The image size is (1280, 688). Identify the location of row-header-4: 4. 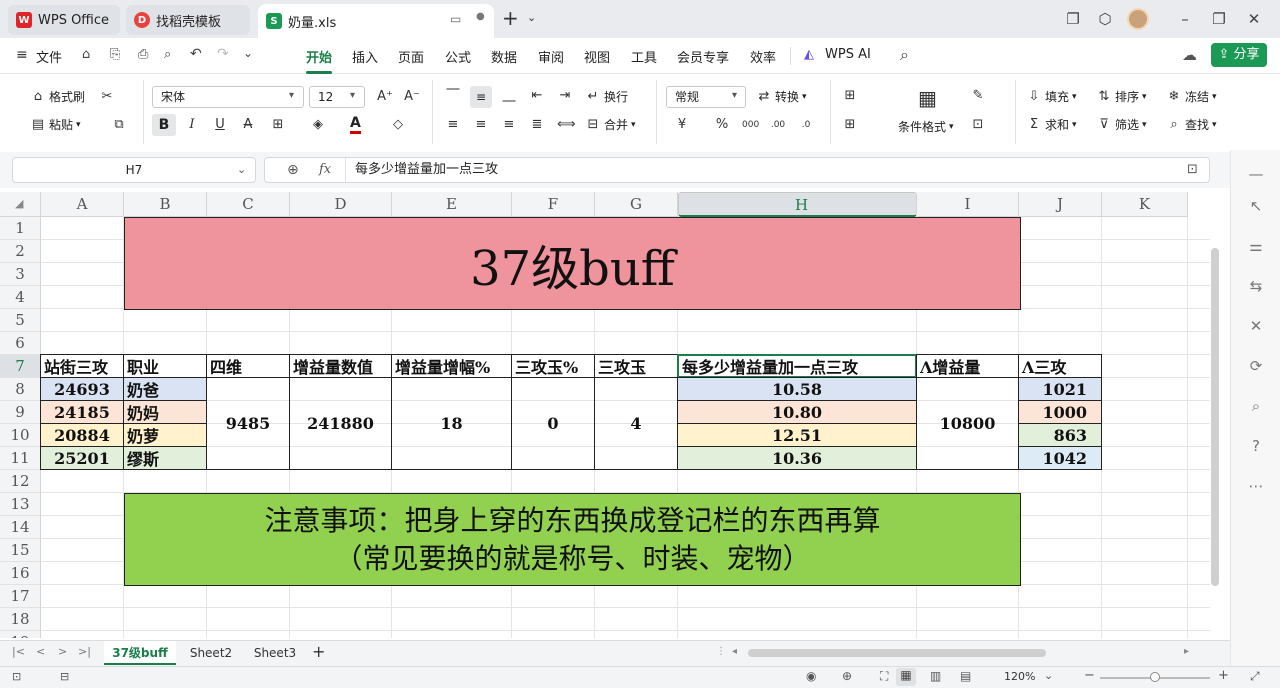
(20, 297).